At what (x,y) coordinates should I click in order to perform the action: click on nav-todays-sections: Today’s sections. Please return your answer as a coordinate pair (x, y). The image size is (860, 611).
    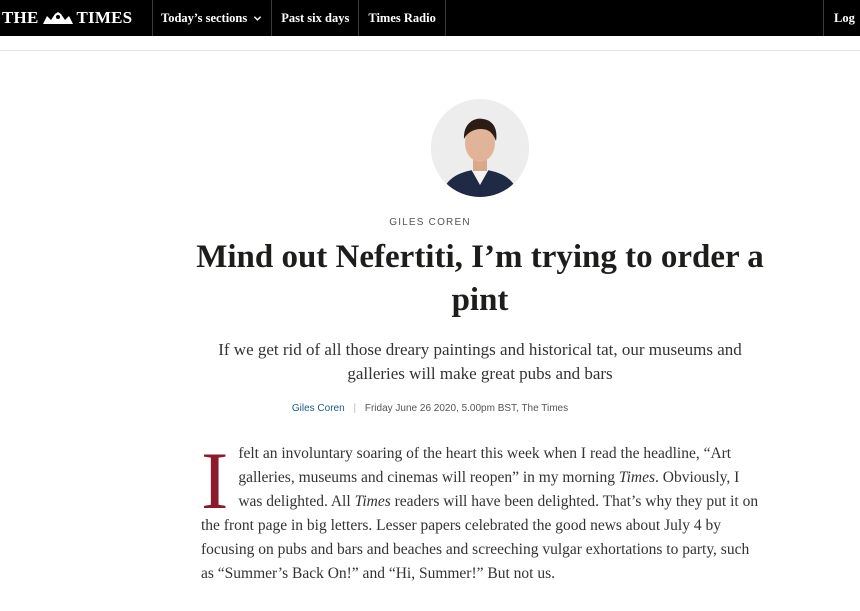
    Looking at the image, I should click on (213, 18).